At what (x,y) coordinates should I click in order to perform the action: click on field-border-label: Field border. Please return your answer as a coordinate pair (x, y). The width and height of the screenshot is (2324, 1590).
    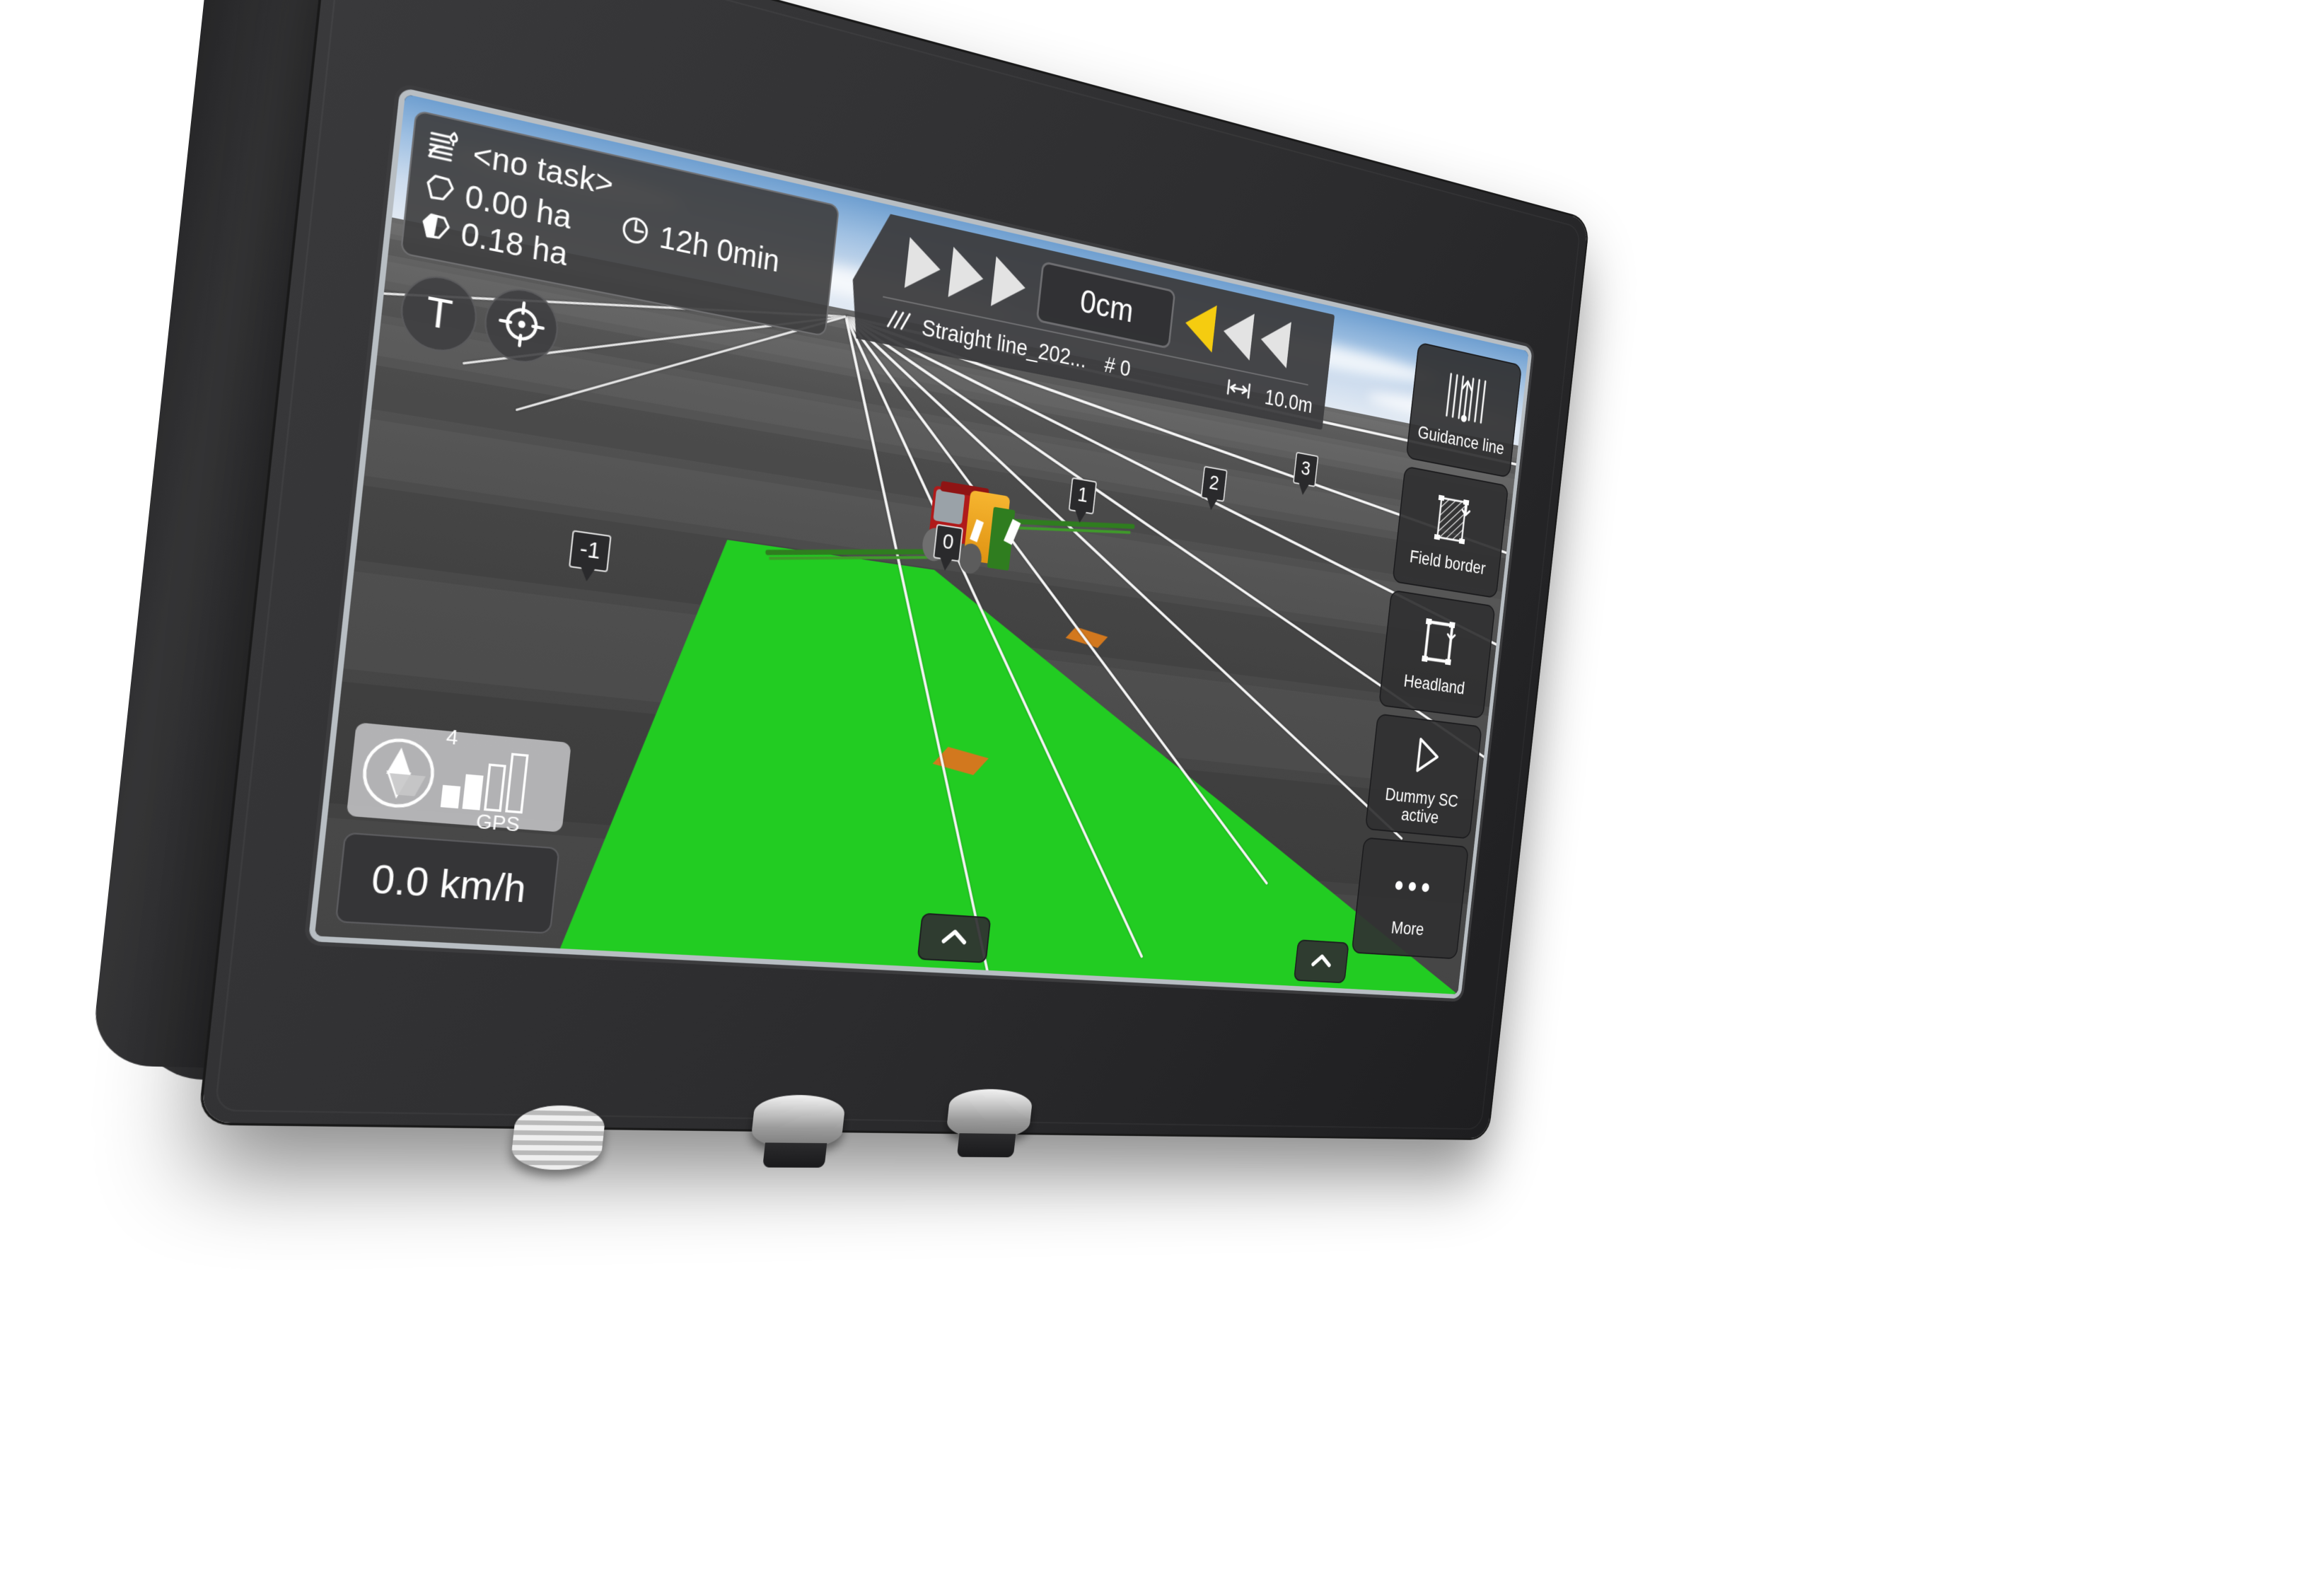
    Looking at the image, I should click on (1447, 562).